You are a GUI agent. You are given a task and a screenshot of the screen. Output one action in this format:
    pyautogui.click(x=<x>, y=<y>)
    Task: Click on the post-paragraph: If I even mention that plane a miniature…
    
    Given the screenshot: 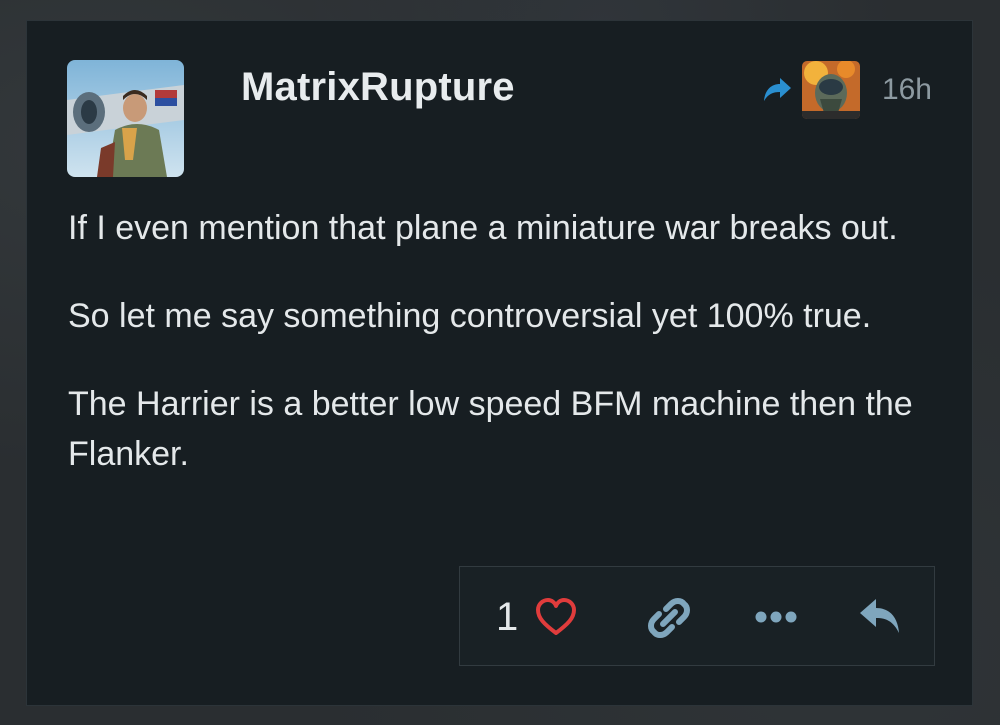 What is the action you would take?
    pyautogui.click(x=483, y=228)
    